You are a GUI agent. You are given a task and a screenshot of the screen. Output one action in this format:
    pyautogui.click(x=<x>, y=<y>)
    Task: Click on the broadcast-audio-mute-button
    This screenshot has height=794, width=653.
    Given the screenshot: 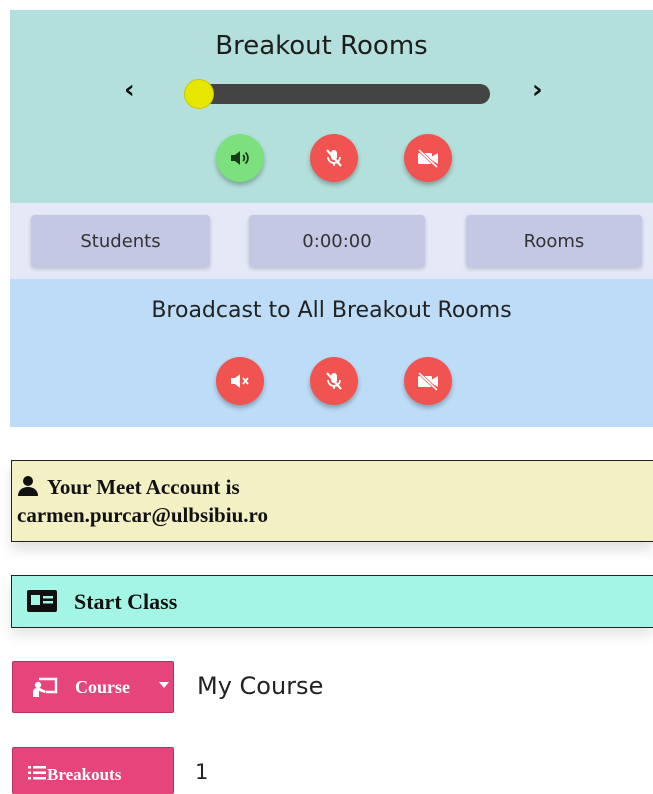 What is the action you would take?
    pyautogui.click(x=240, y=381)
    